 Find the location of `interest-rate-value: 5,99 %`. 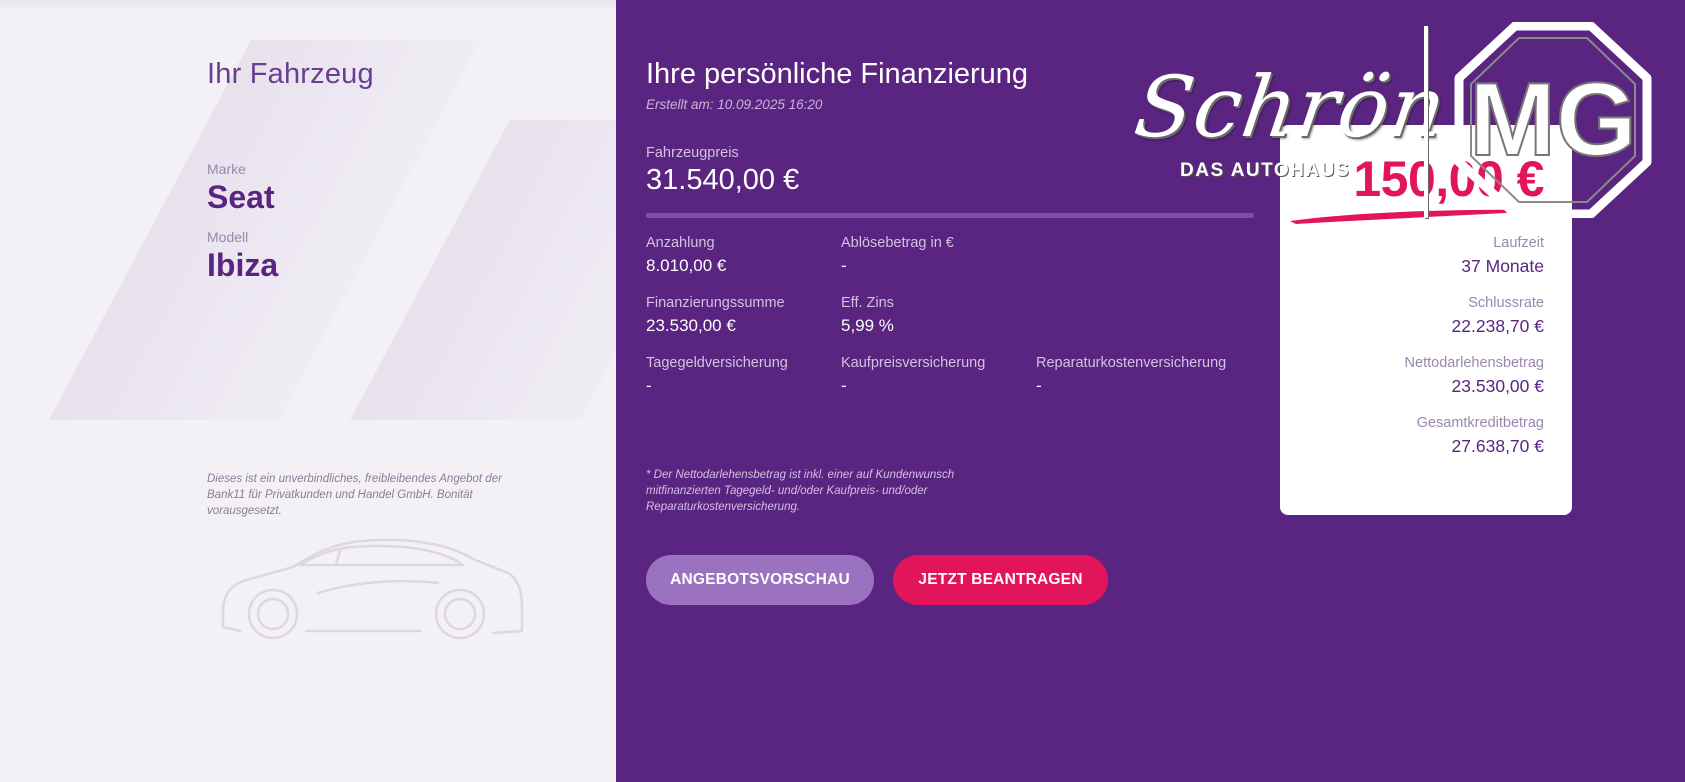

interest-rate-value: 5,99 % is located at coordinates (867, 325).